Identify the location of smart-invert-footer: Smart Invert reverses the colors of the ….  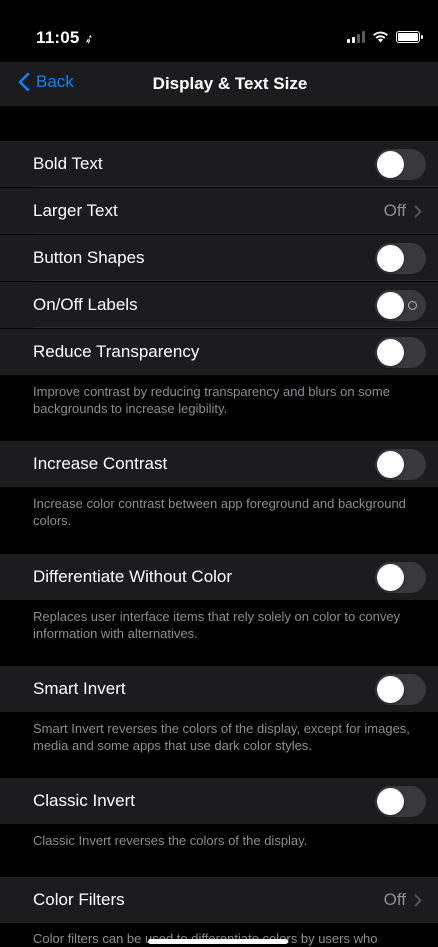
(221, 737).